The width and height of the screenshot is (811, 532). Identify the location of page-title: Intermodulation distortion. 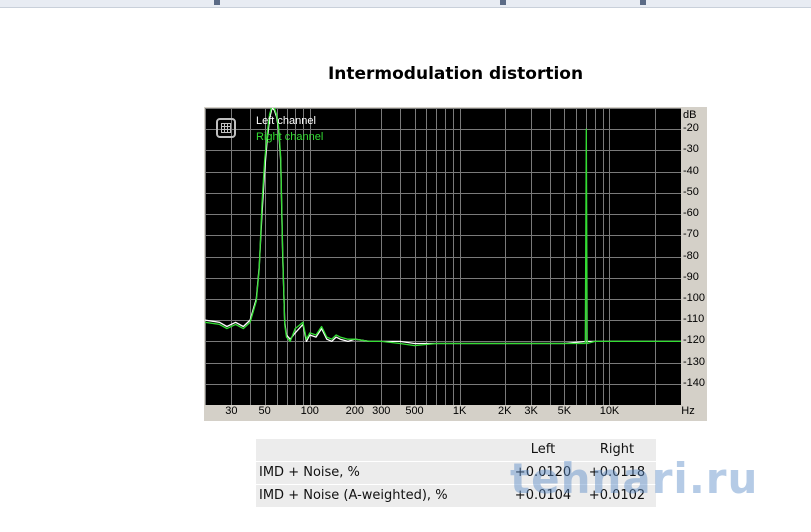
(455, 74).